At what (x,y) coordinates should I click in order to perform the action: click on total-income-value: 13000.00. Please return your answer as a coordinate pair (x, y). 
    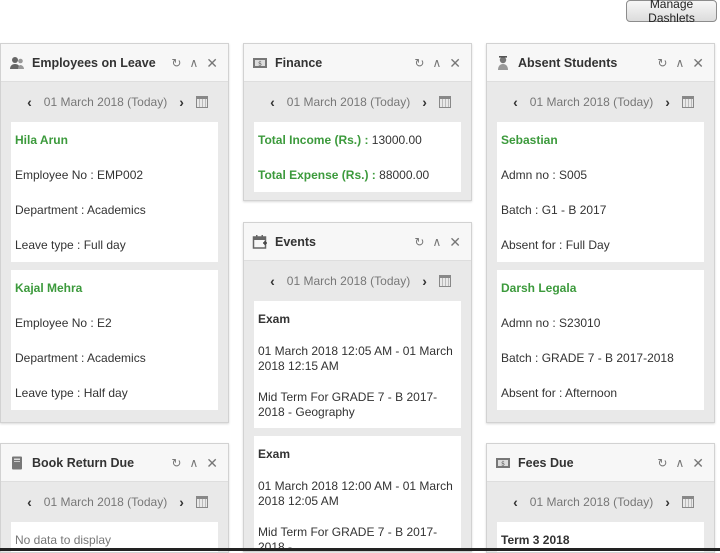
    Looking at the image, I should click on (396, 139).